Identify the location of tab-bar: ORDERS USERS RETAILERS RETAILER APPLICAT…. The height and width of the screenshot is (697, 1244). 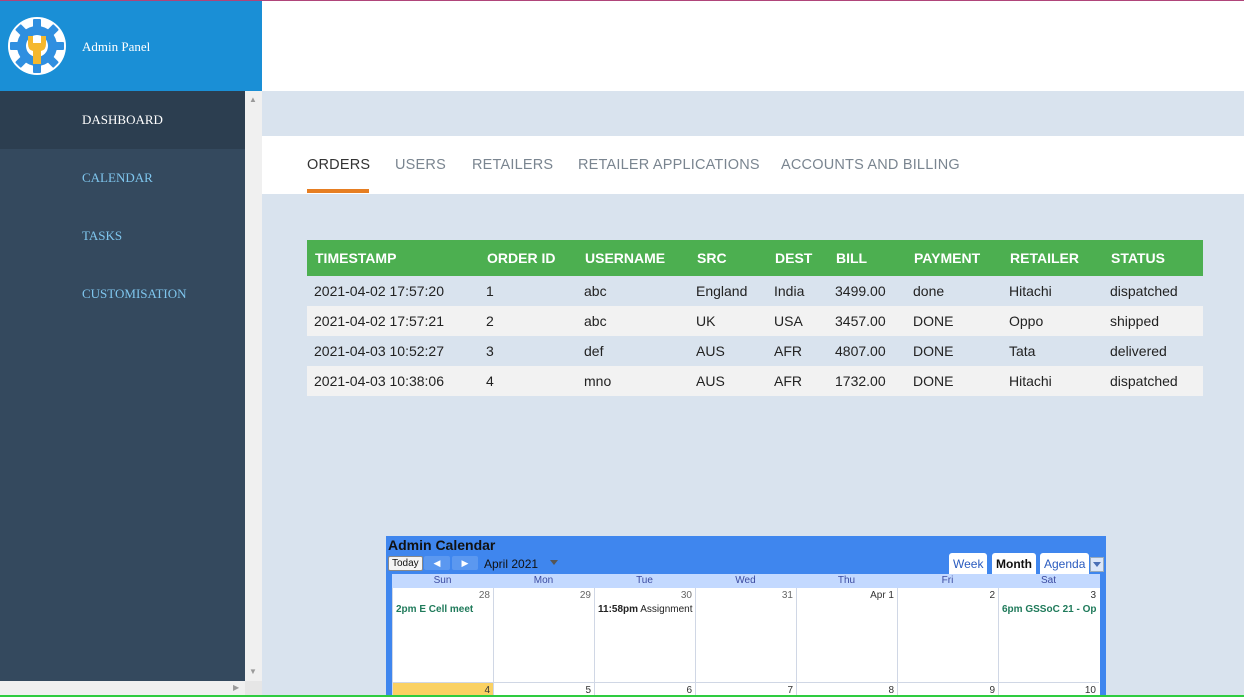
(753, 165).